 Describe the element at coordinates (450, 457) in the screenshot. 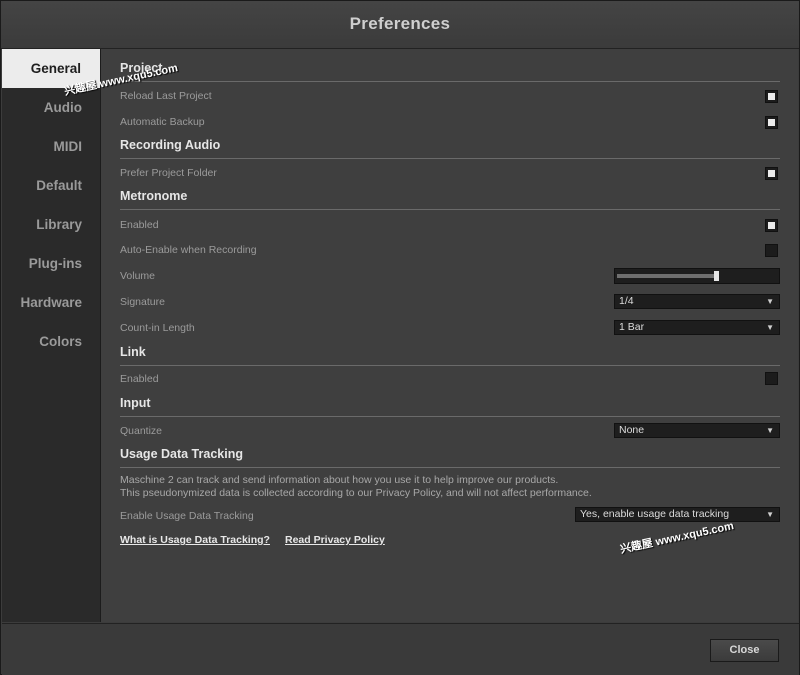

I see `section-header-usage-data-tracking: Usage Data Tracking` at that location.